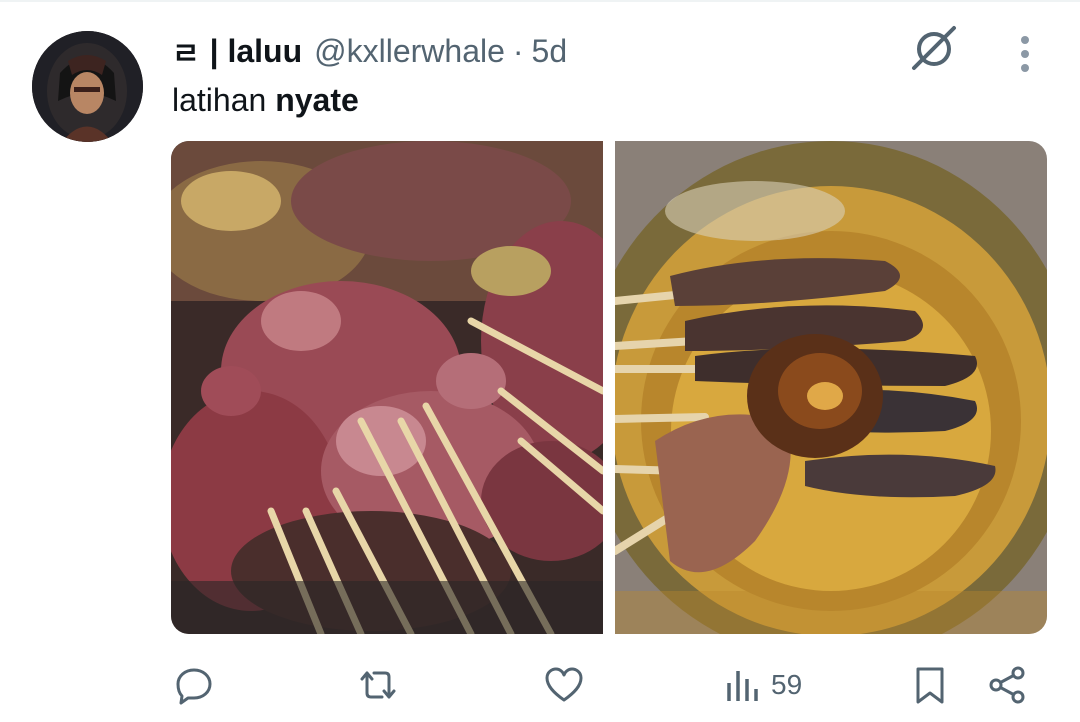 The image size is (1080, 722). I want to click on tweet-text-plain: latihan, so click(224, 100).